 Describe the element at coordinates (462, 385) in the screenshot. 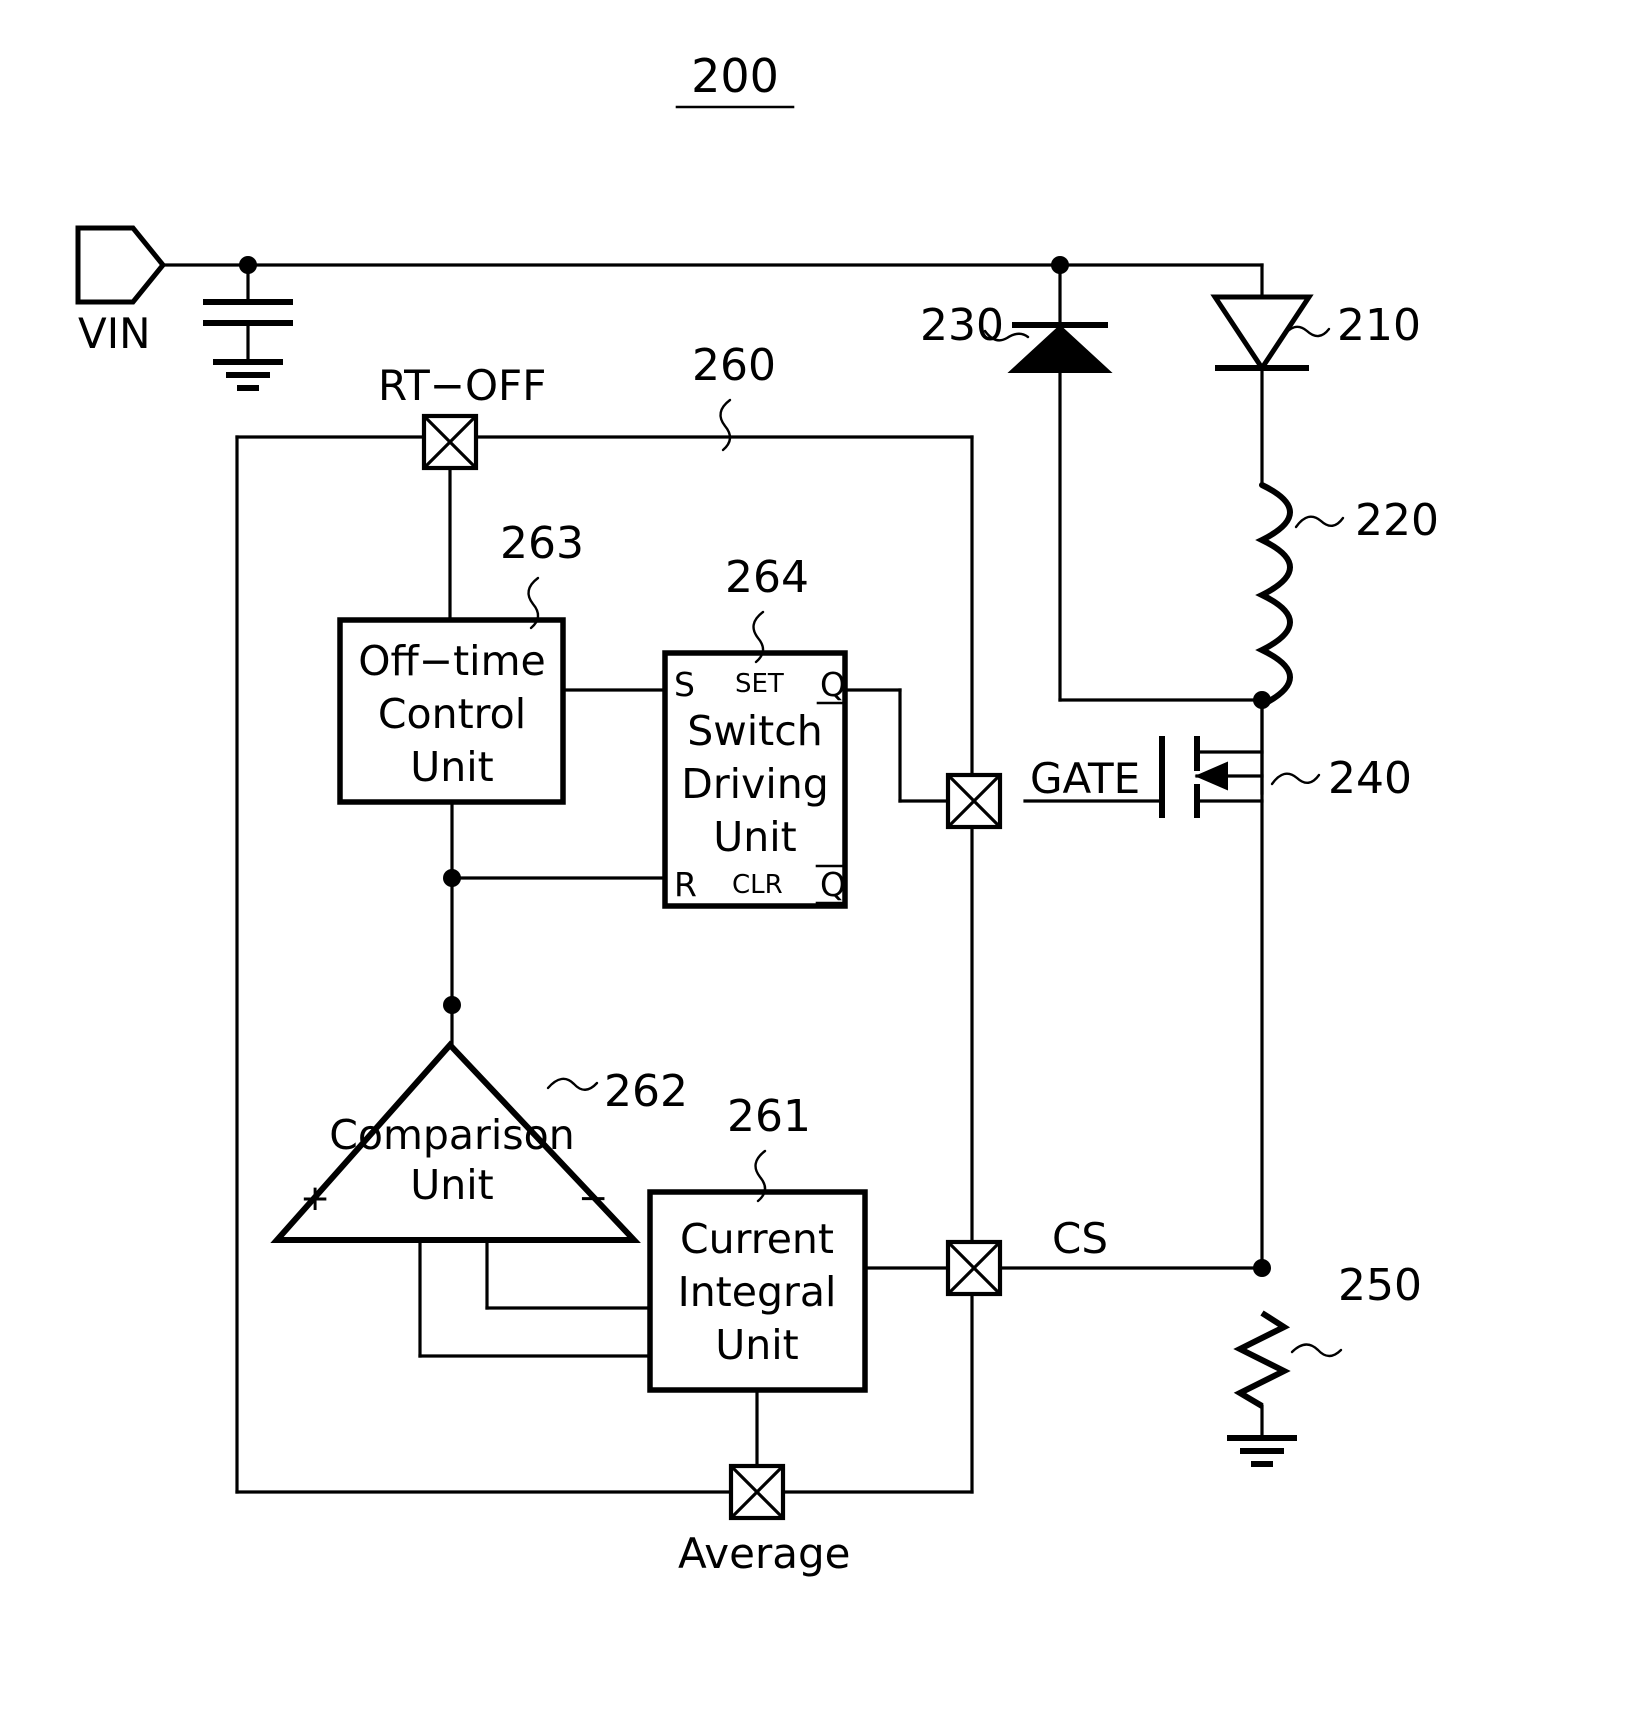

I see `rt-off-label: RT−OFF` at that location.